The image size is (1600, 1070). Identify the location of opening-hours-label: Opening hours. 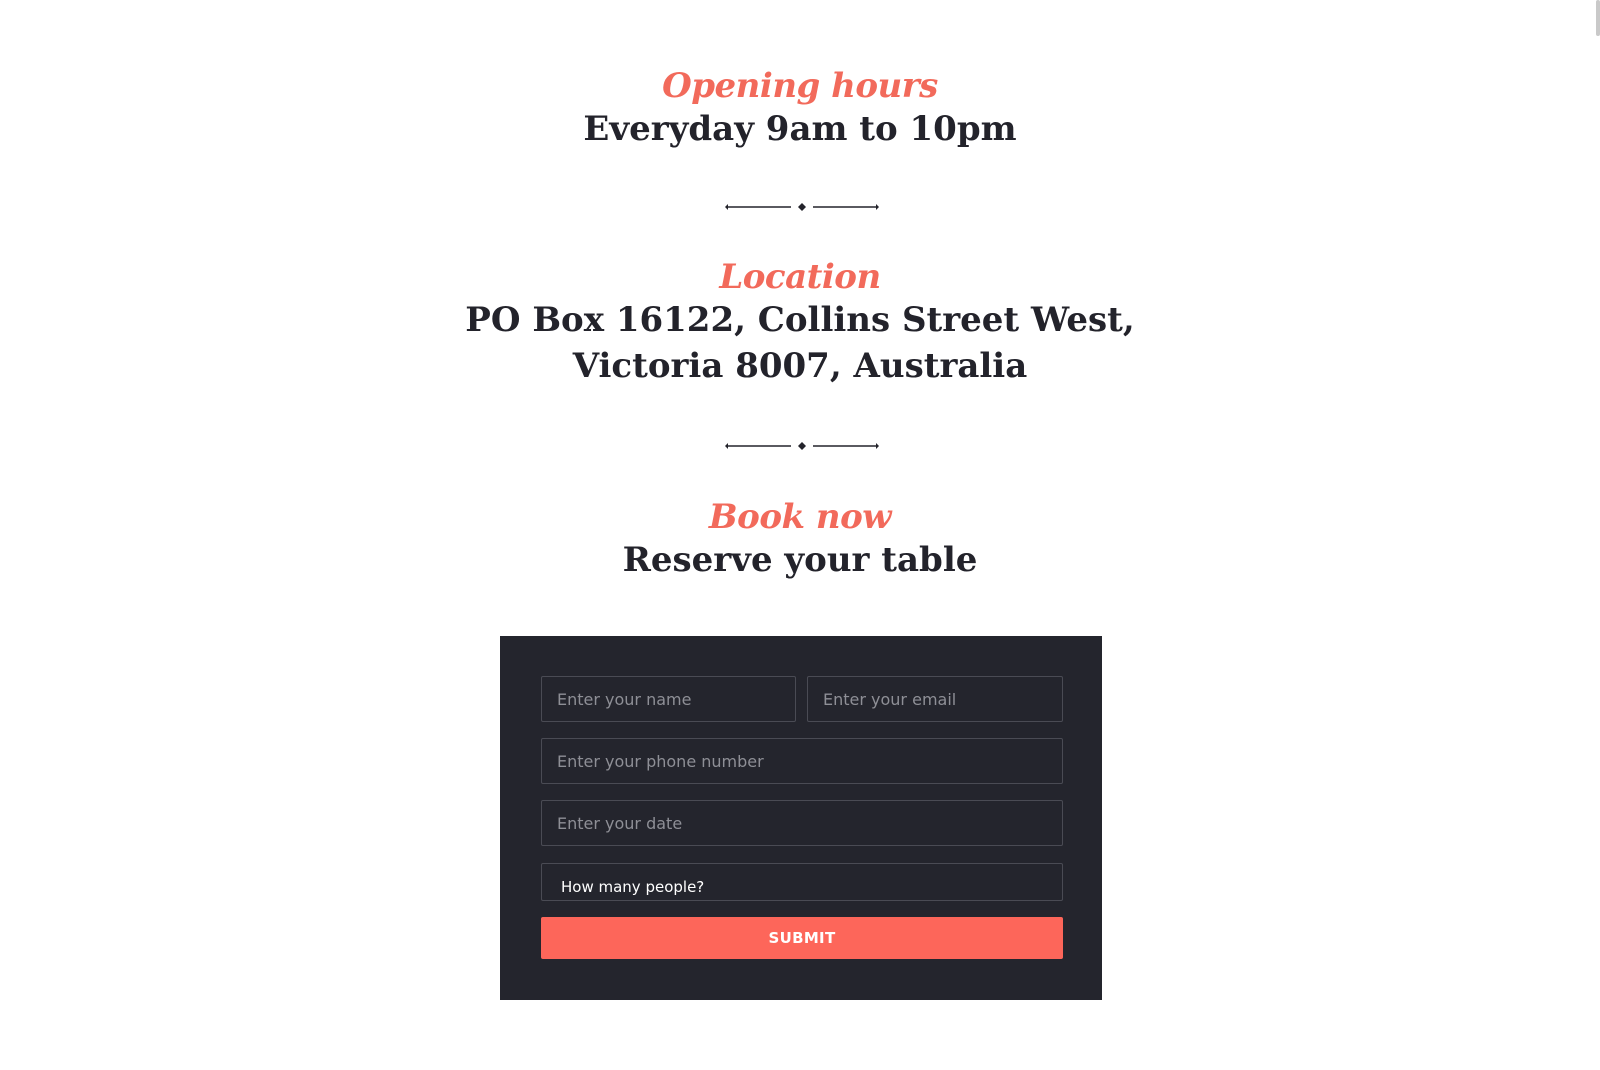
(800, 86).